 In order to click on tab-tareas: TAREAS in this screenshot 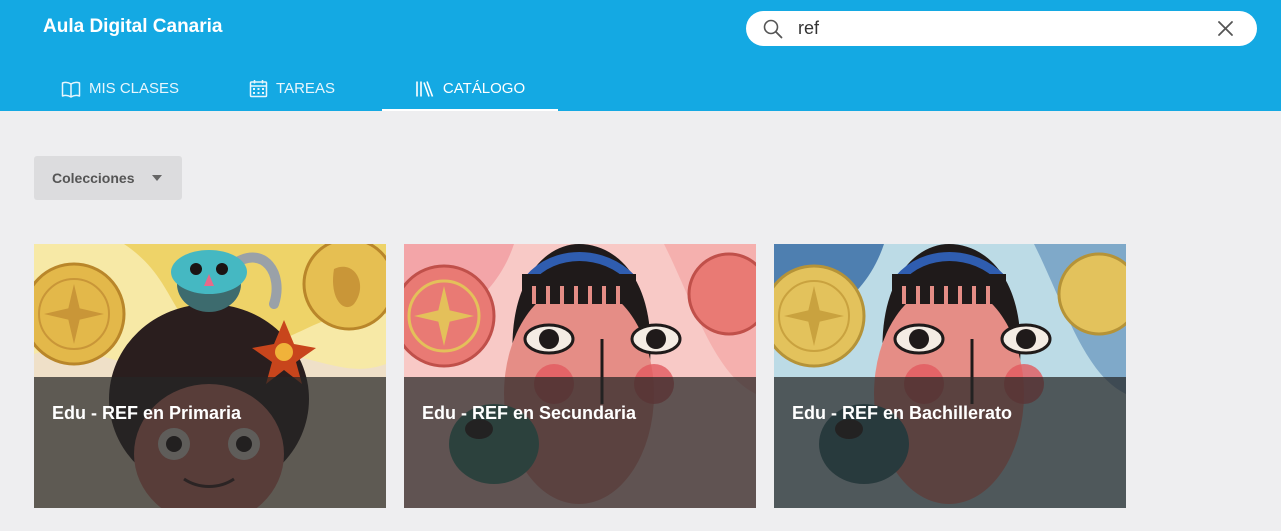, I will do `click(292, 88)`.